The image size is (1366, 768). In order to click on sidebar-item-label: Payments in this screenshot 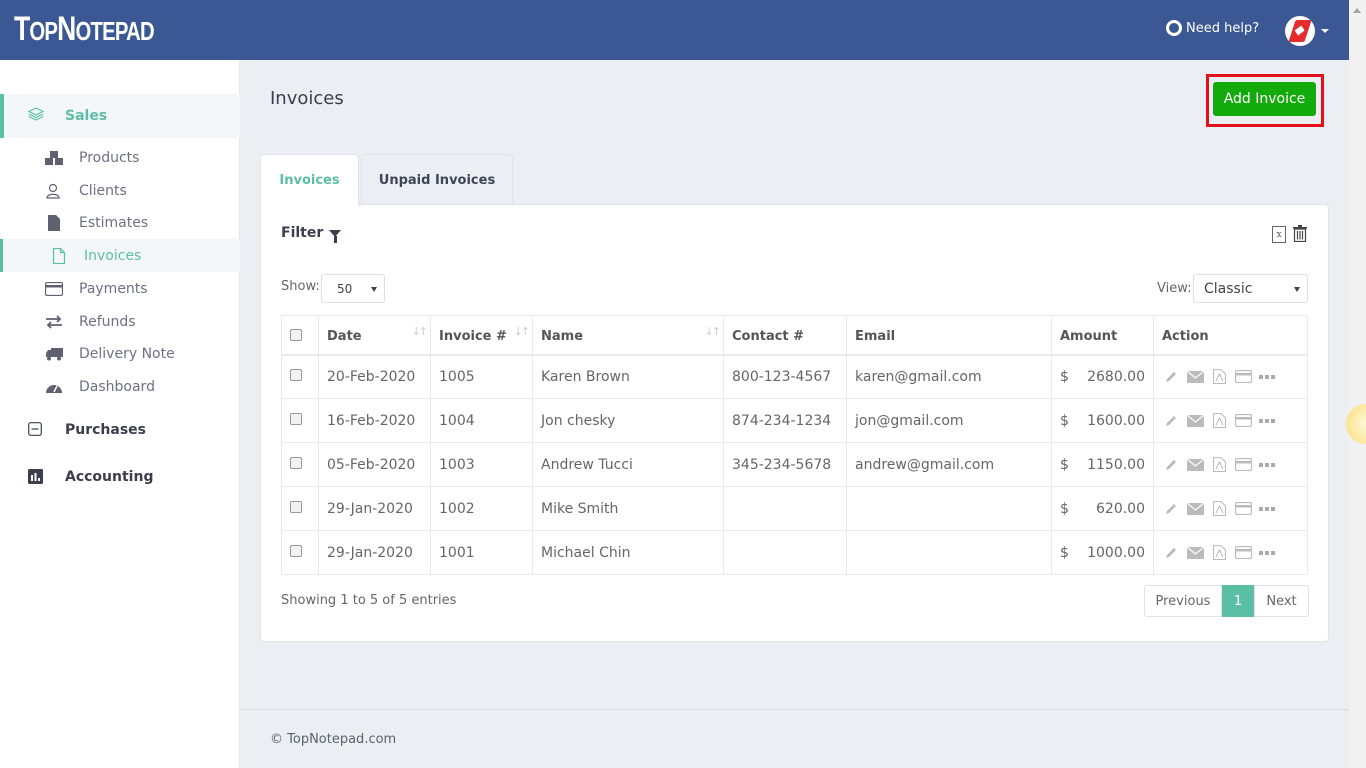, I will do `click(113, 288)`.